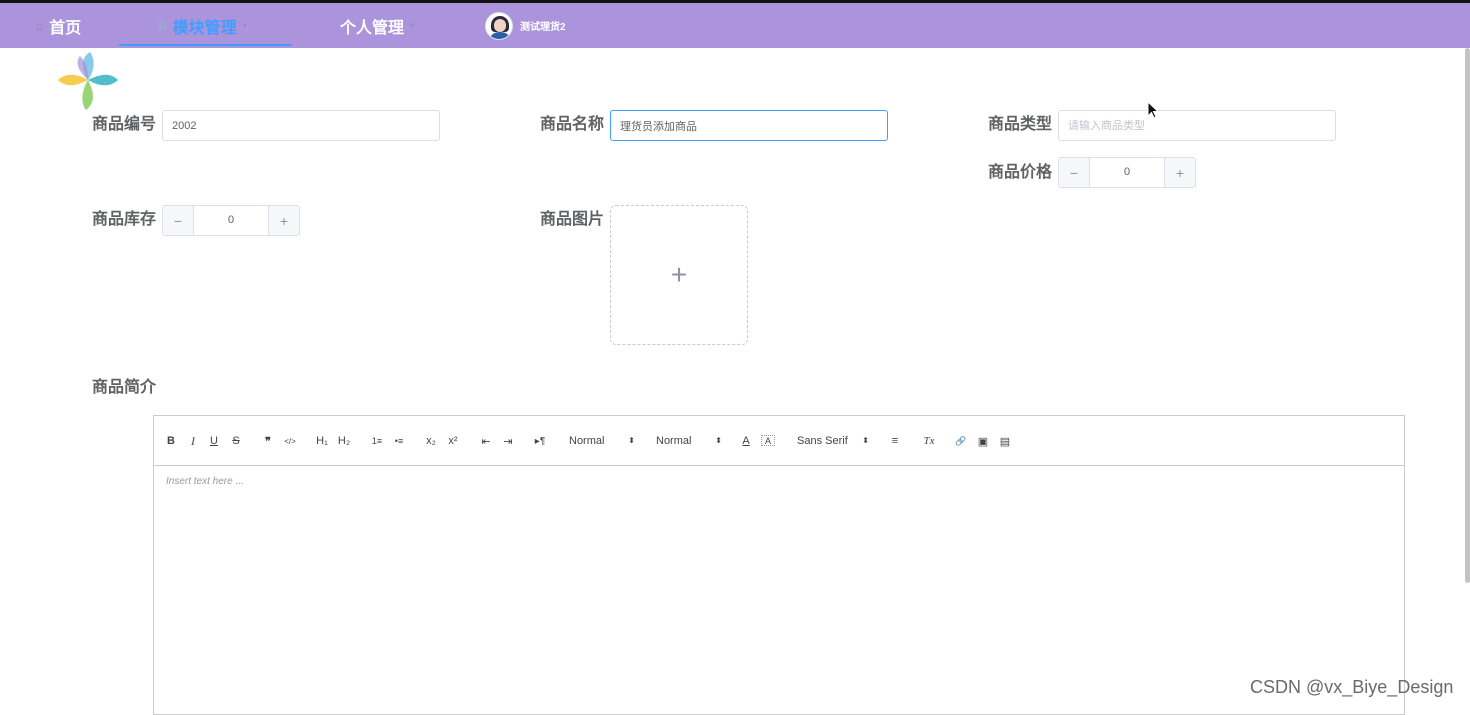 This screenshot has height=715, width=1470. I want to click on image-uploader: +, so click(679, 275).